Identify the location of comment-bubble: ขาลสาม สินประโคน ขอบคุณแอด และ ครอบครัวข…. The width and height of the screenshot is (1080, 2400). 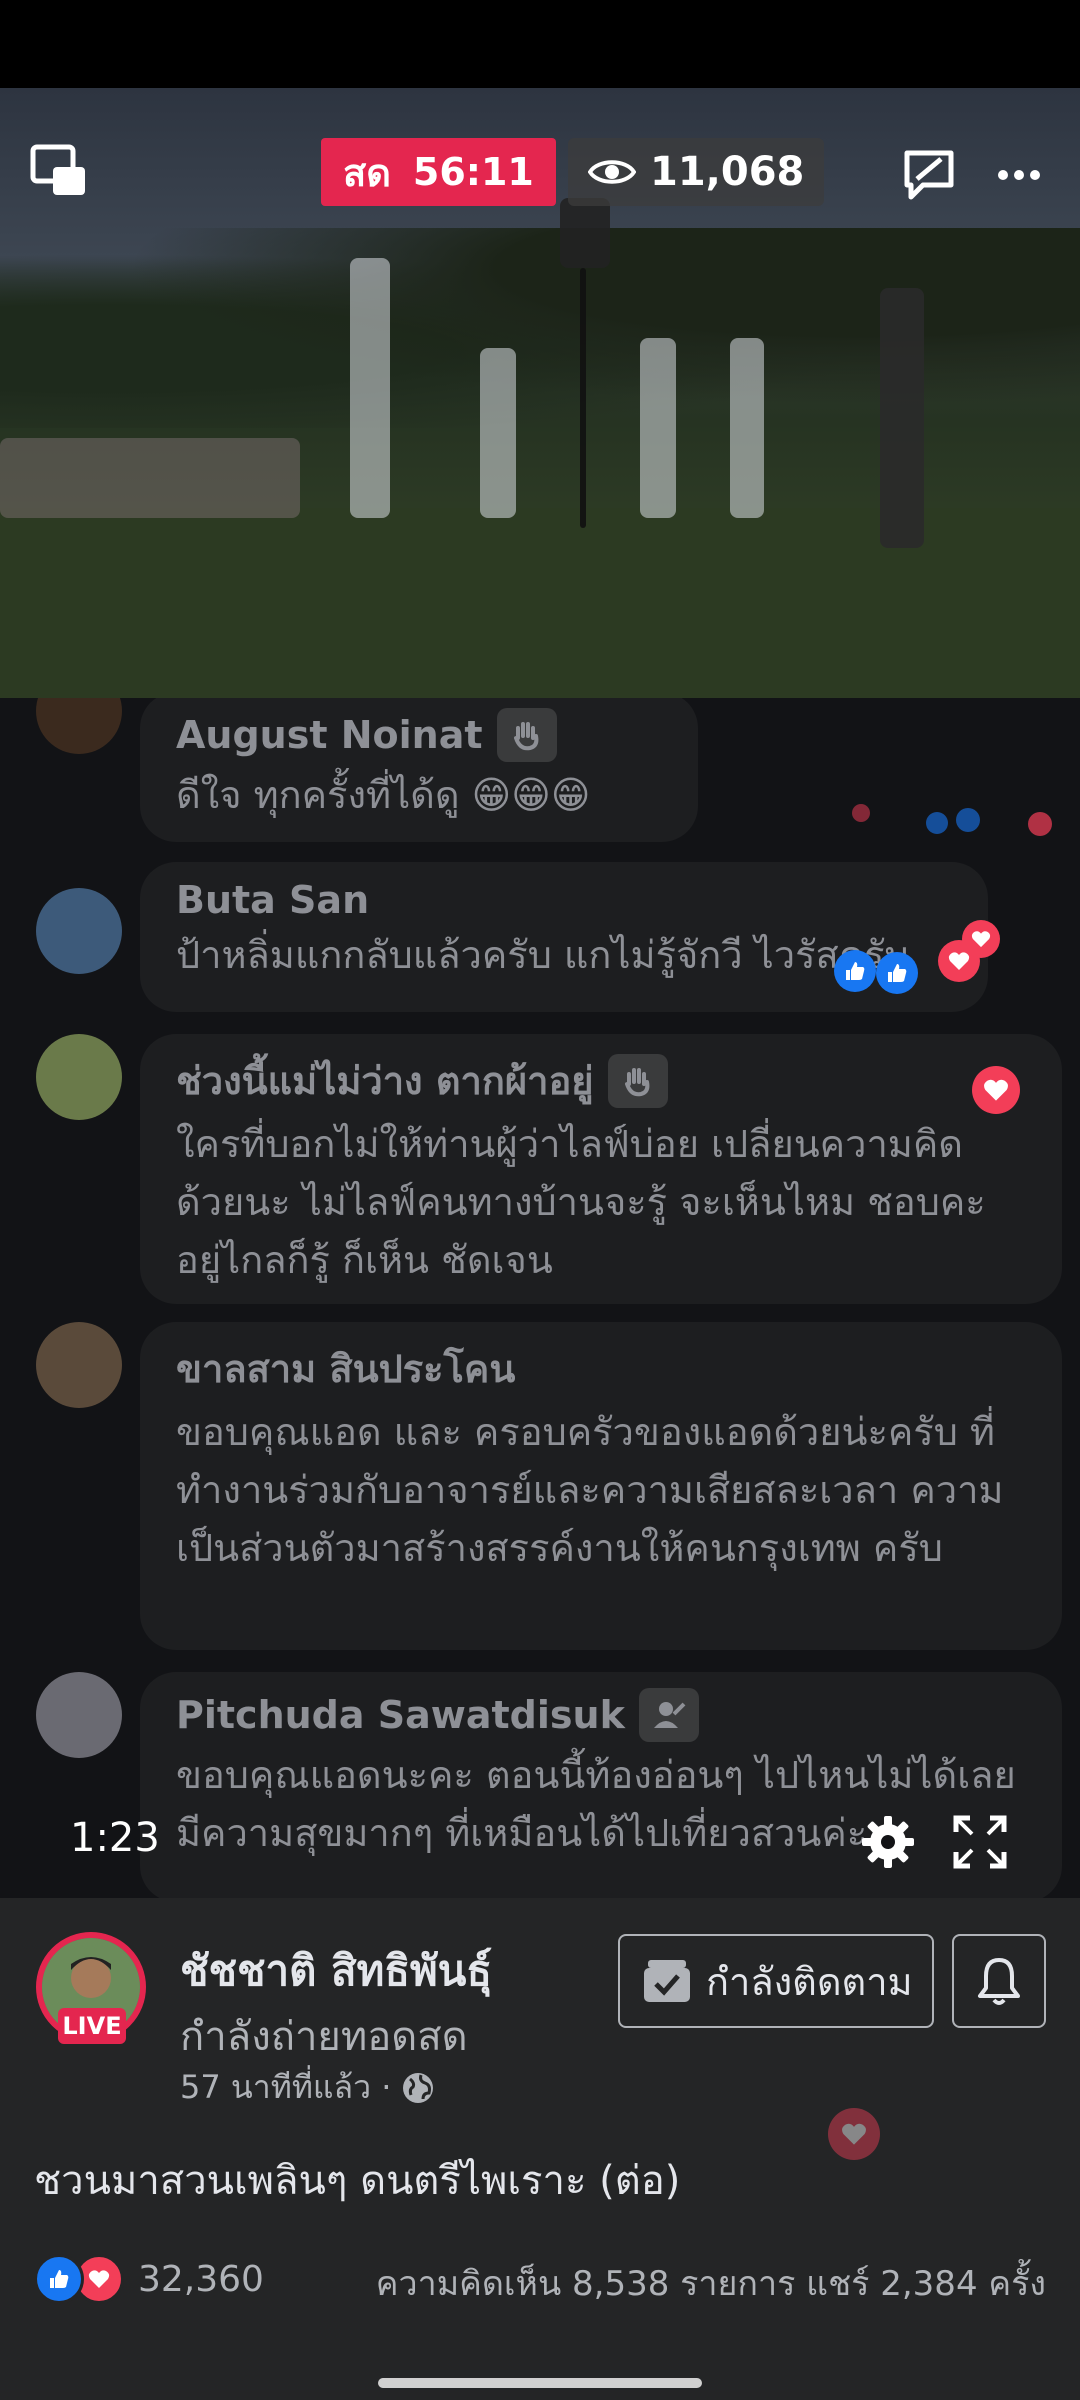
(601, 1486).